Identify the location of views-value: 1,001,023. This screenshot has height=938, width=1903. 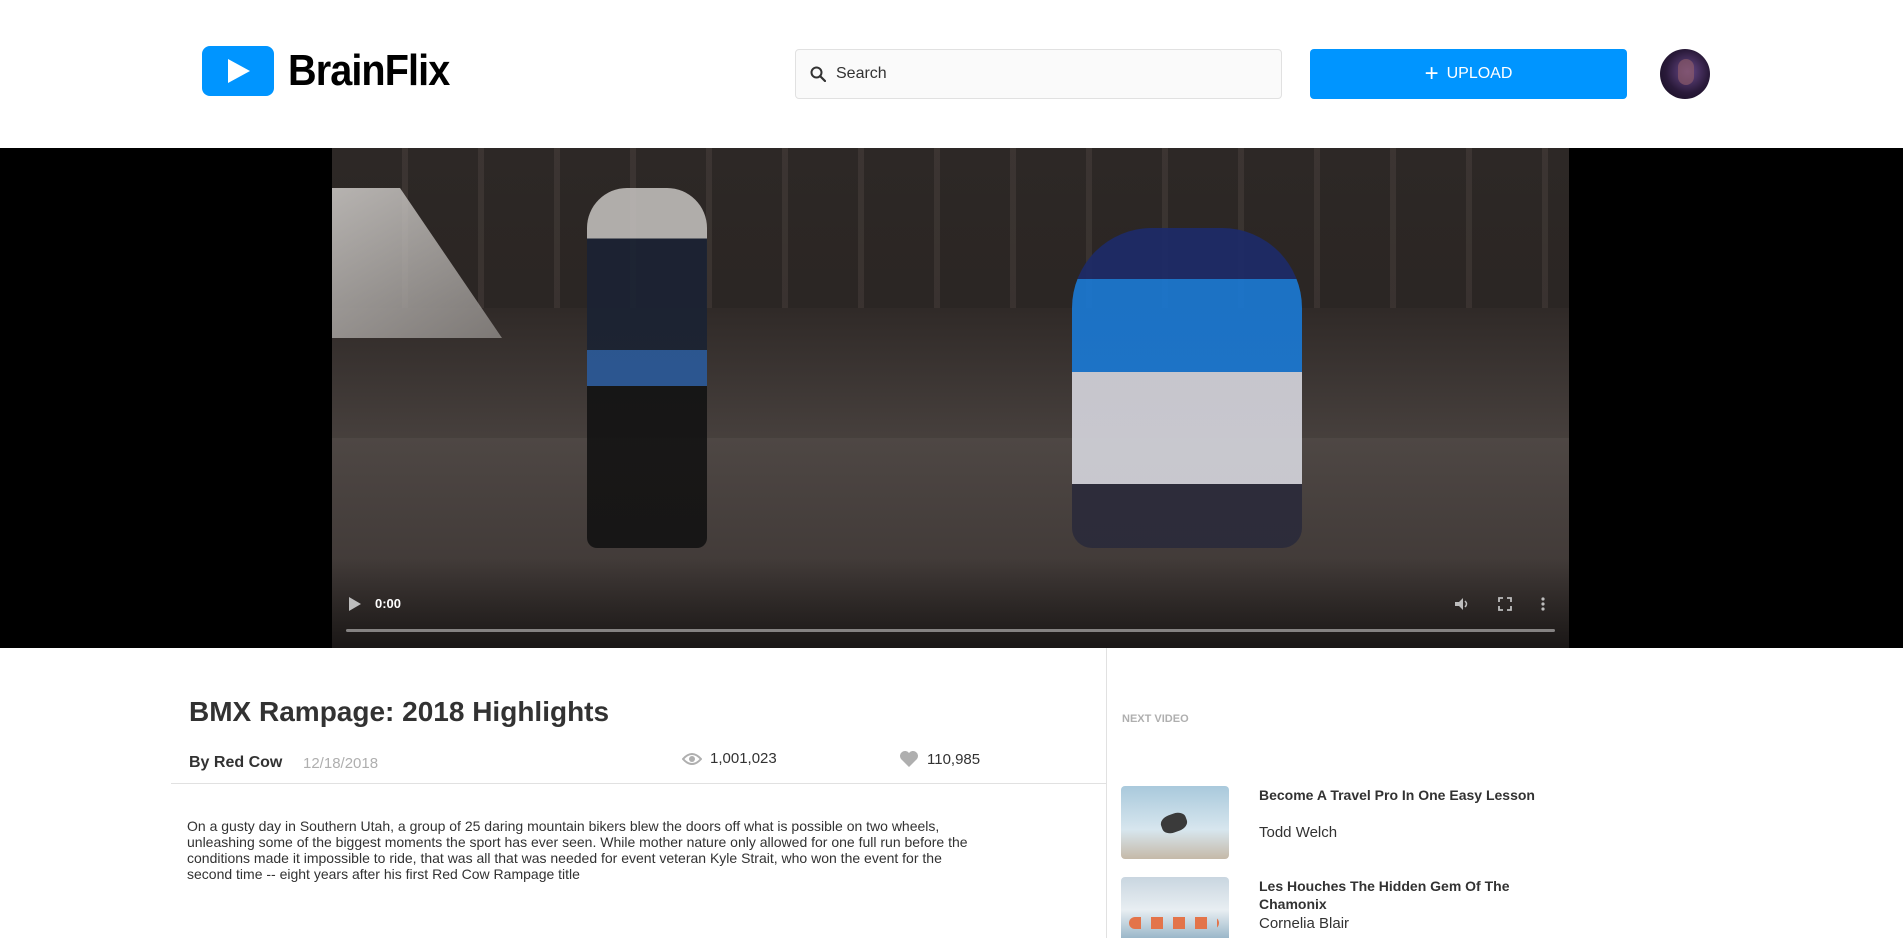
(743, 758).